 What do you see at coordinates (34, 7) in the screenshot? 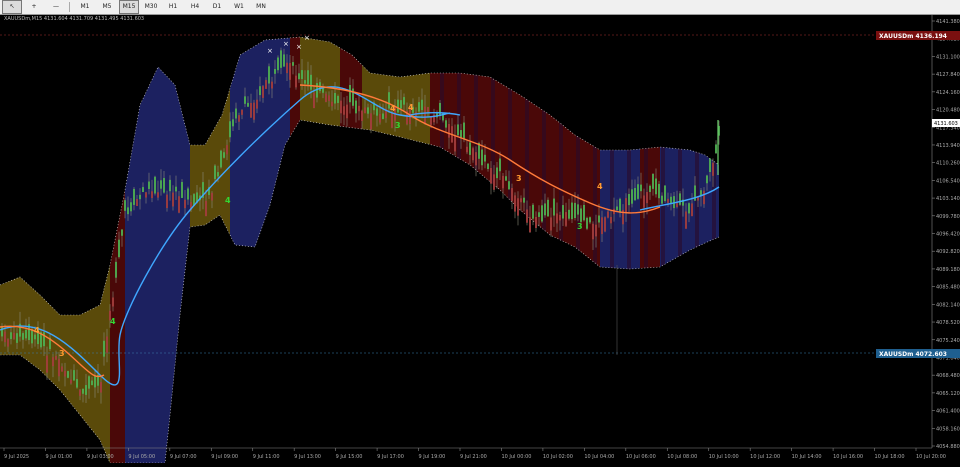
I see `crosshair-tool: +` at bounding box center [34, 7].